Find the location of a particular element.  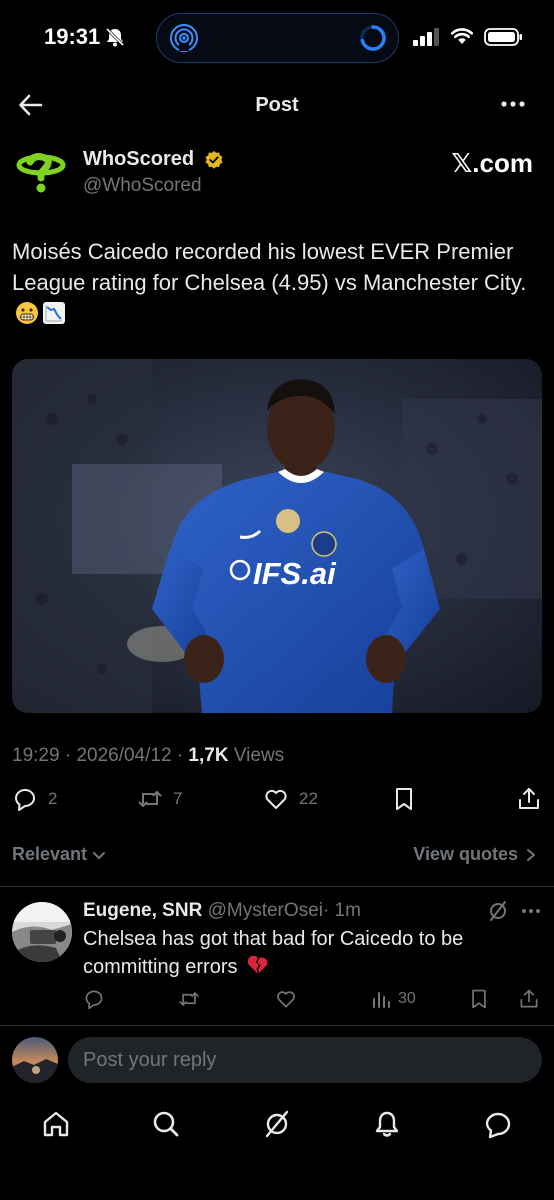

sort-dropdown: Relevant is located at coordinates (59, 854).